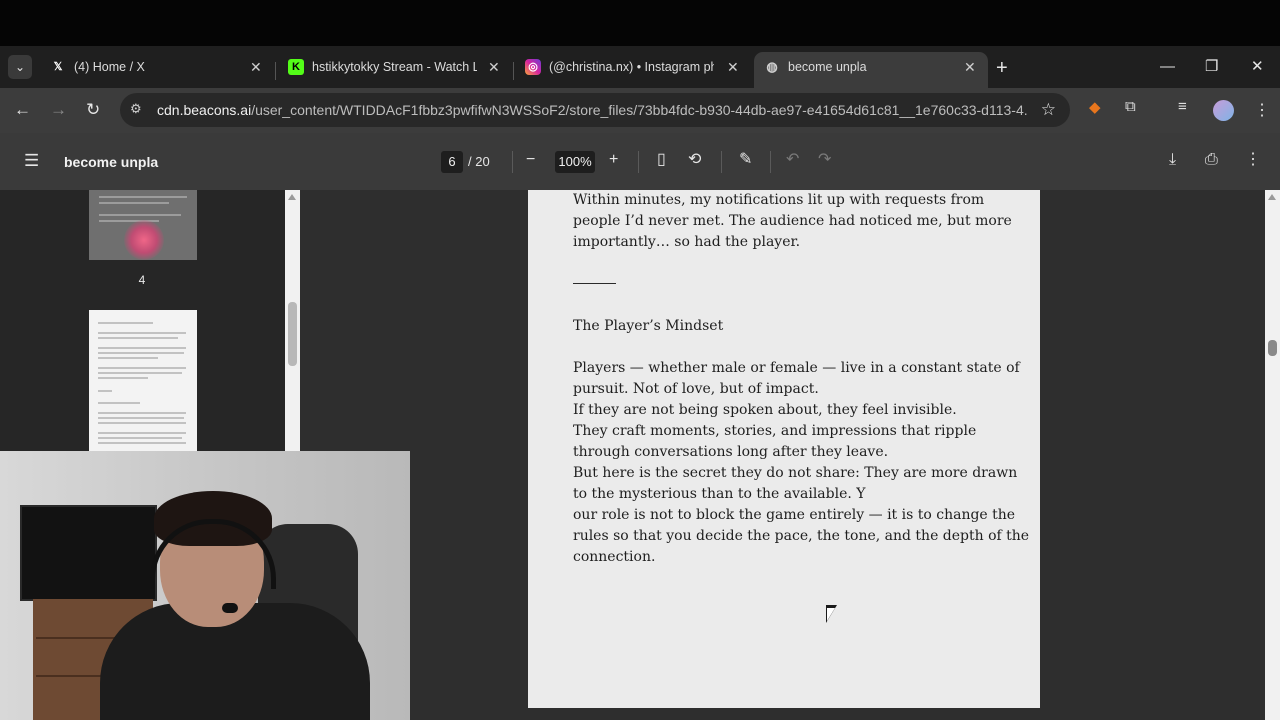 This screenshot has width=1280, height=720. I want to click on tab-x-home: 𝕏 (4) Home / X ✕, so click(155, 70).